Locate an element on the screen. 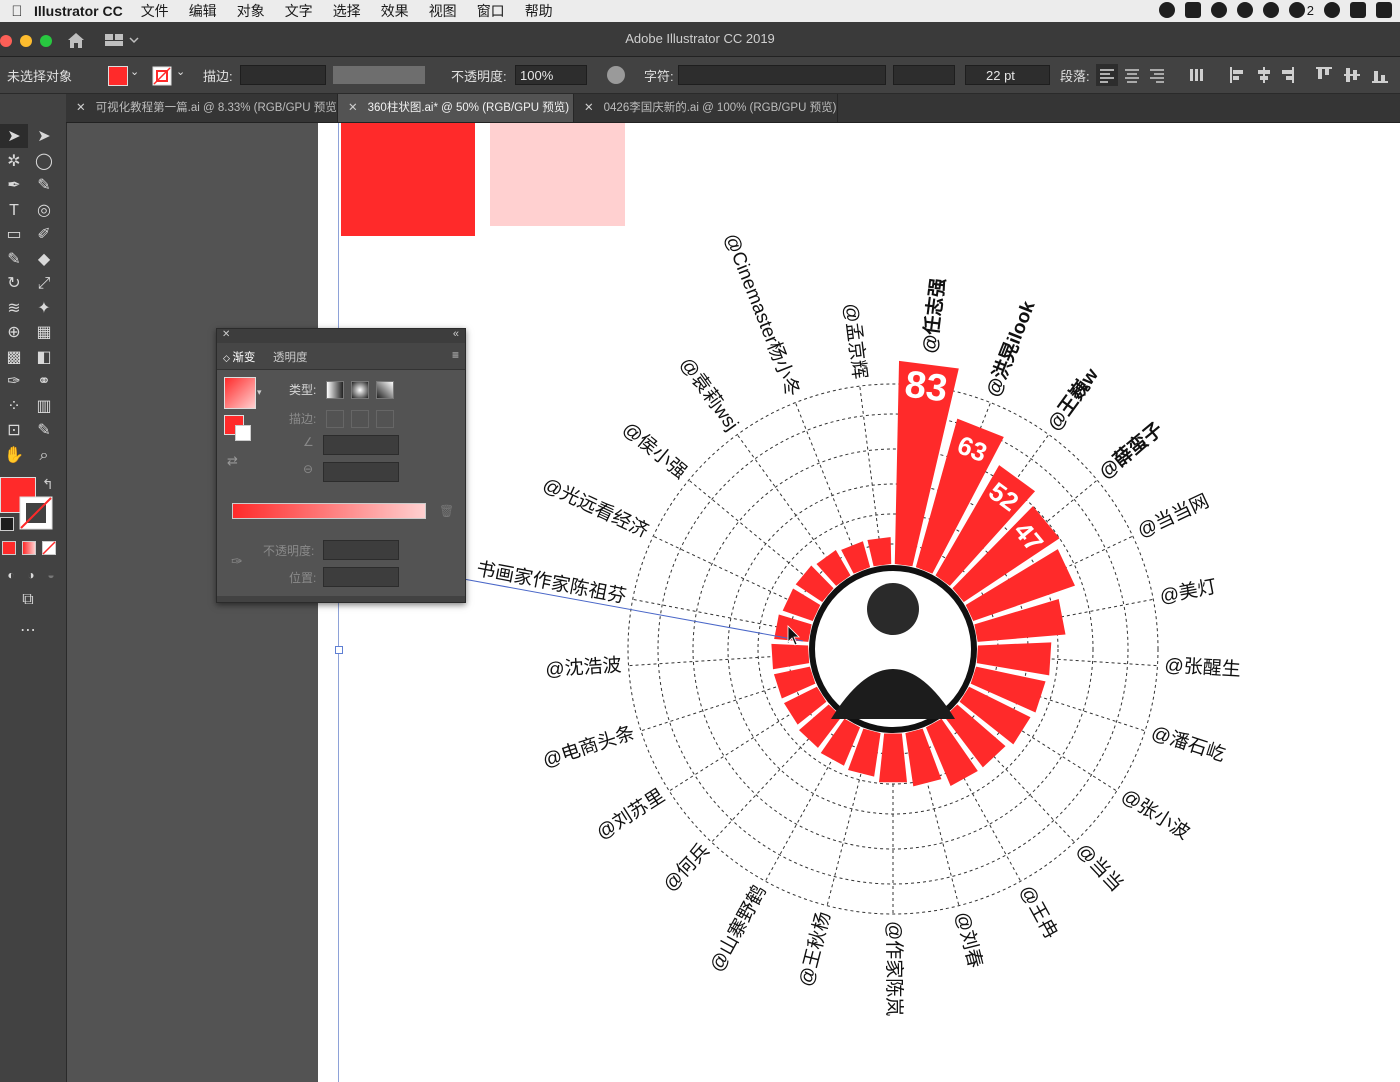  stroke-weight-field is located at coordinates (283, 75).